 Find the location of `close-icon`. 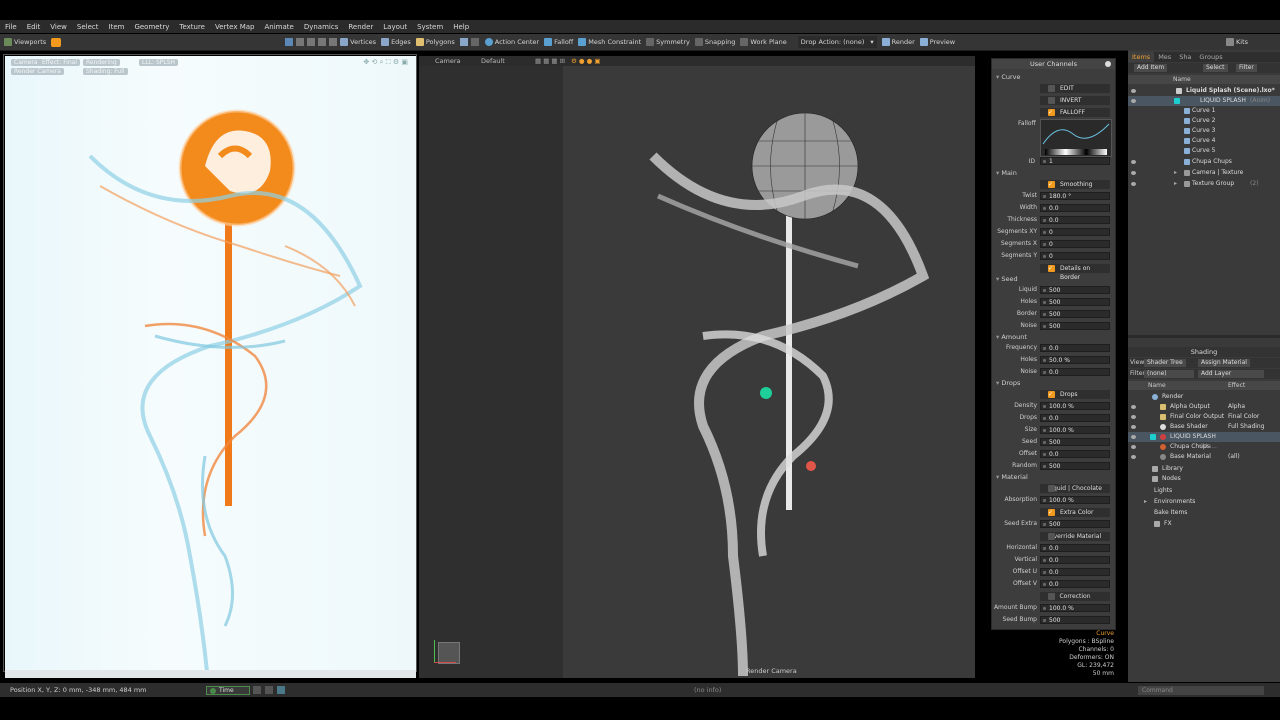

close-icon is located at coordinates (1108, 64).